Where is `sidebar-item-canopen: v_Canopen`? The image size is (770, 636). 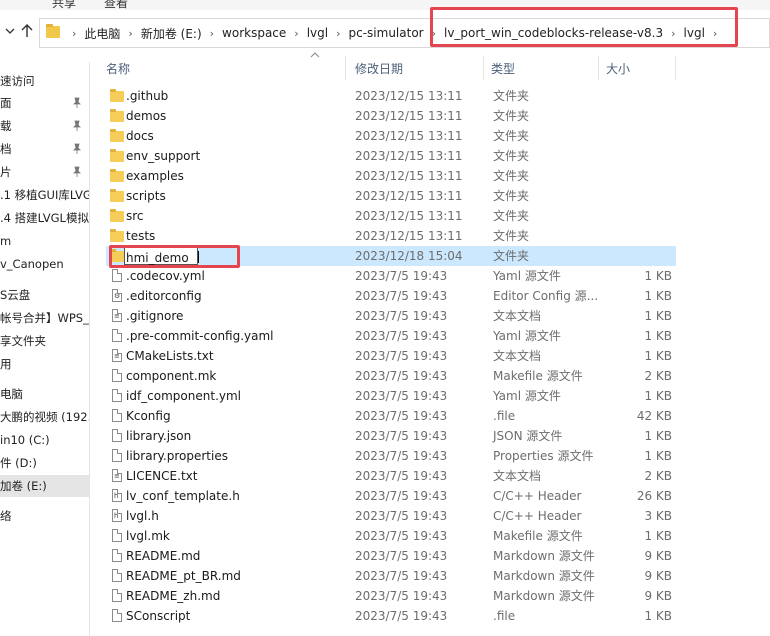 sidebar-item-canopen: v_Canopen is located at coordinates (44, 264).